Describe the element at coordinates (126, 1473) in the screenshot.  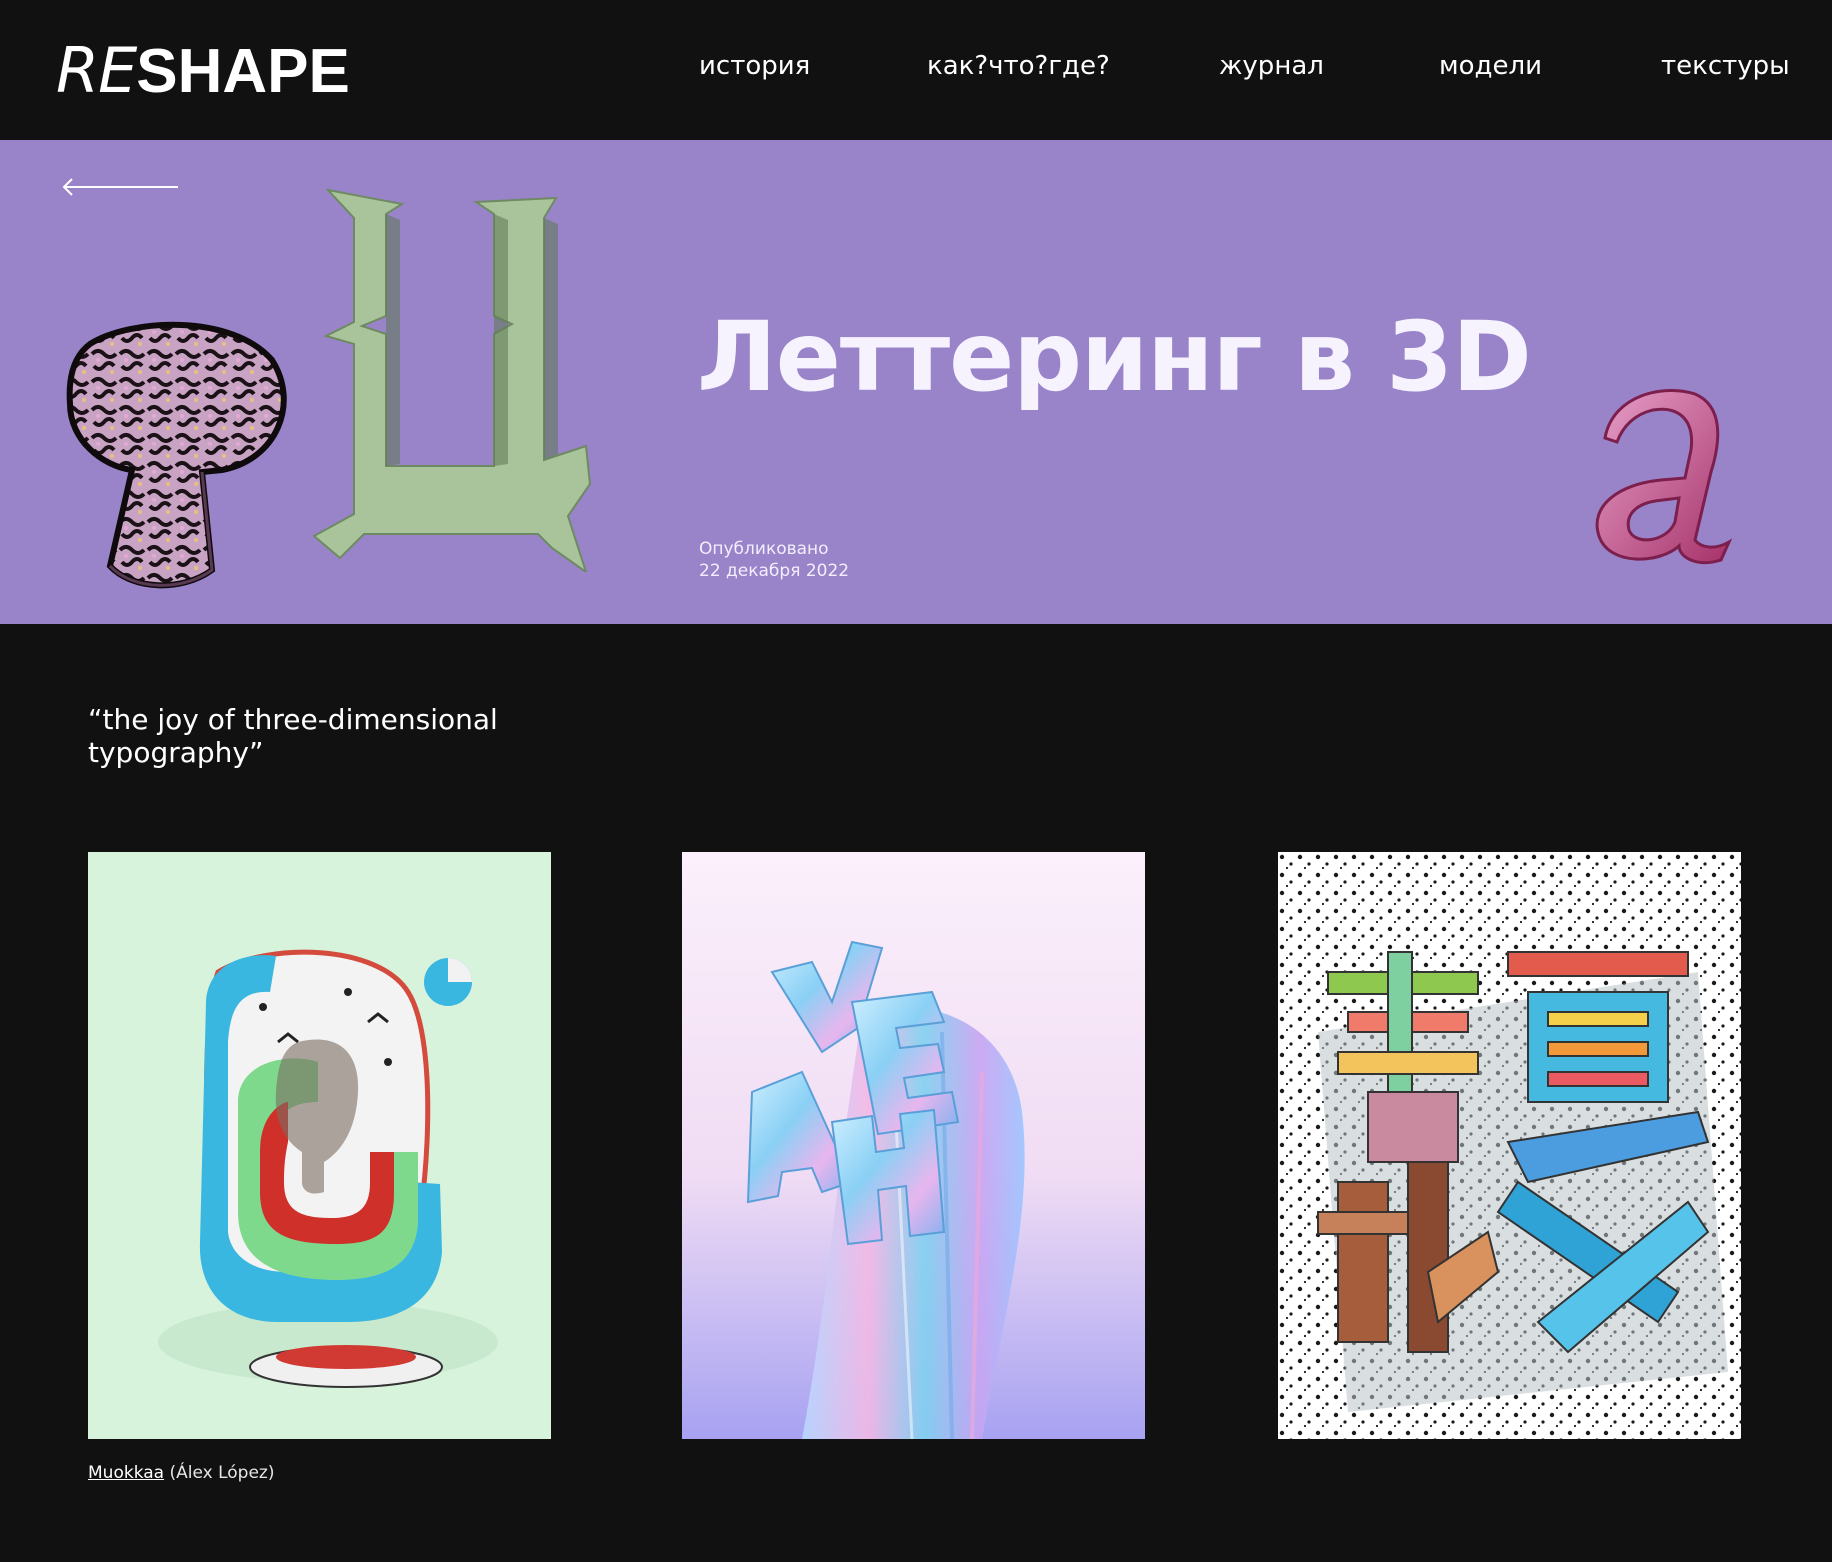
I see `author-link: Muokkaa` at that location.